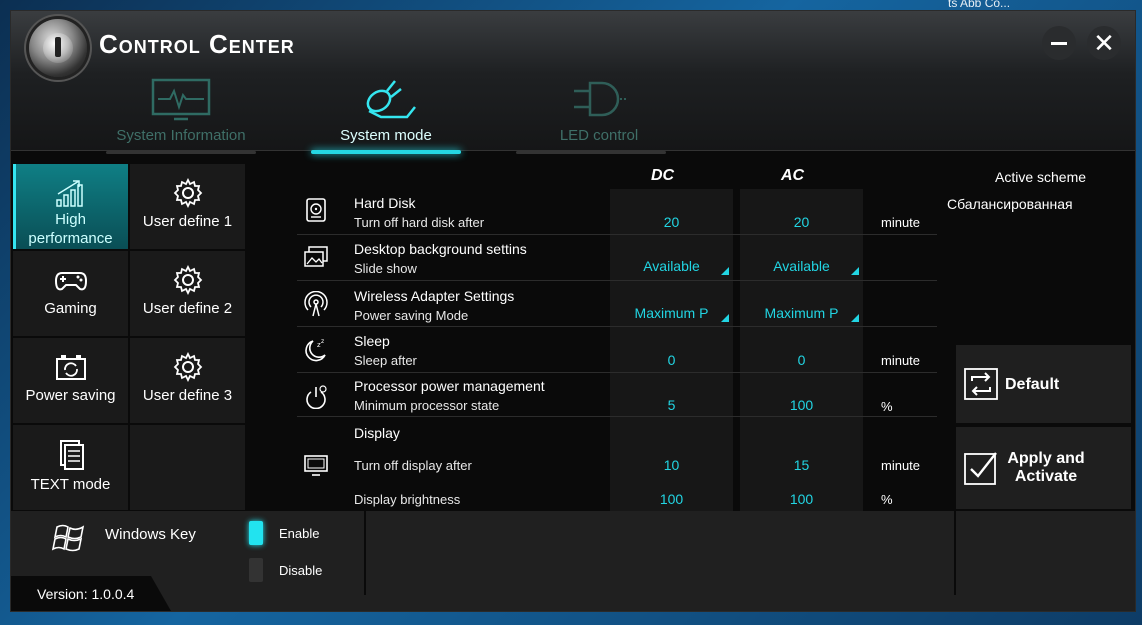 Image resolution: width=1142 pixels, height=625 pixels. Describe the element at coordinates (316, 210) in the screenshot. I see `hard-disk-icon` at that location.